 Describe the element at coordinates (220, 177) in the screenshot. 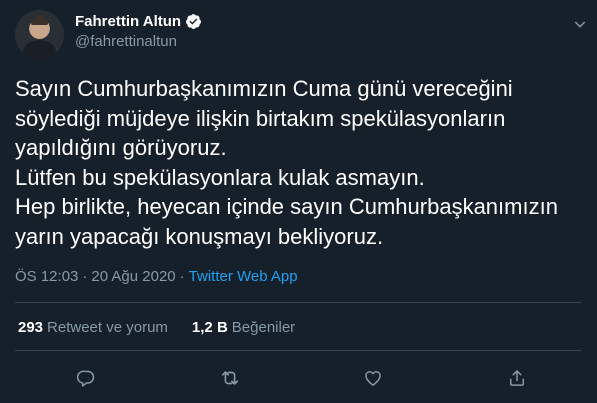

I see `tweet-text-line: Lütfen bu spekülasyonlara kulak asmayın.` at that location.